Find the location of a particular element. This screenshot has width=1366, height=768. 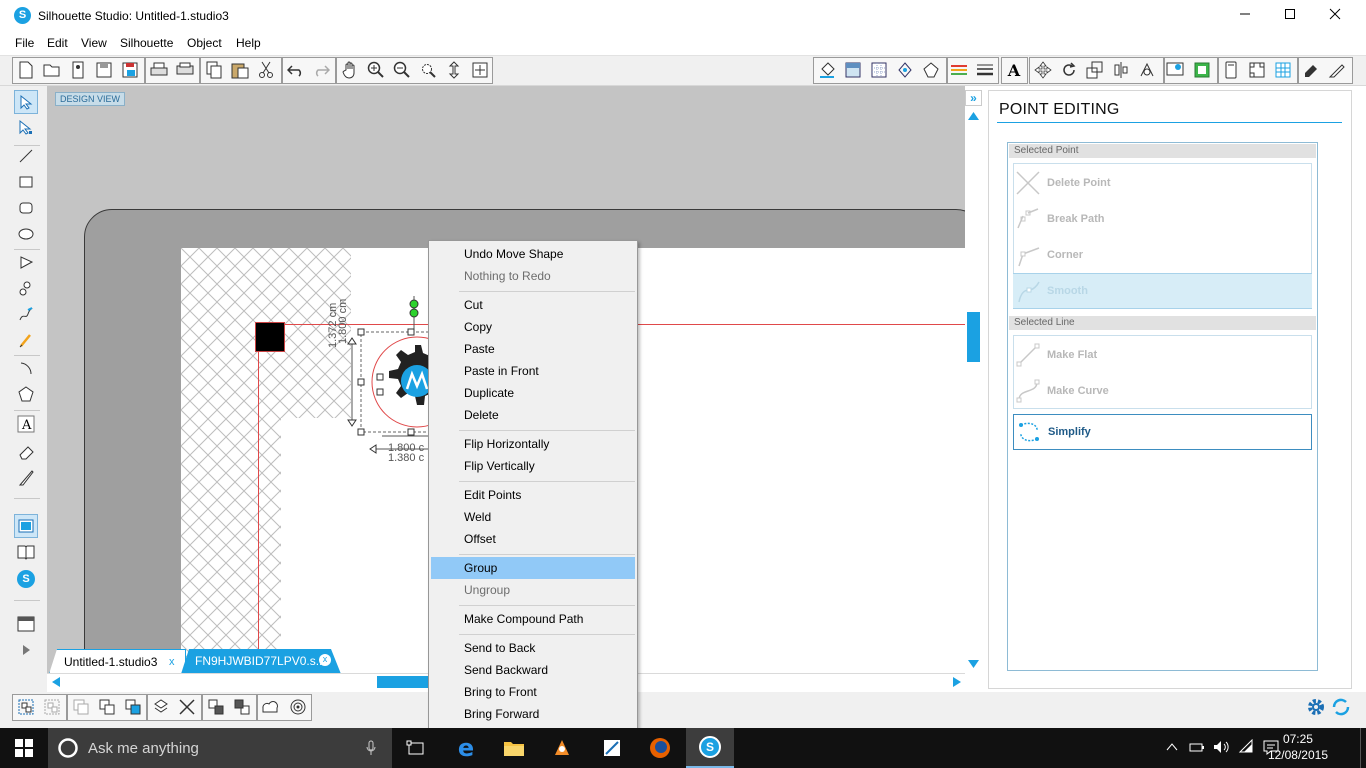

design-view-icon is located at coordinates (26, 526).